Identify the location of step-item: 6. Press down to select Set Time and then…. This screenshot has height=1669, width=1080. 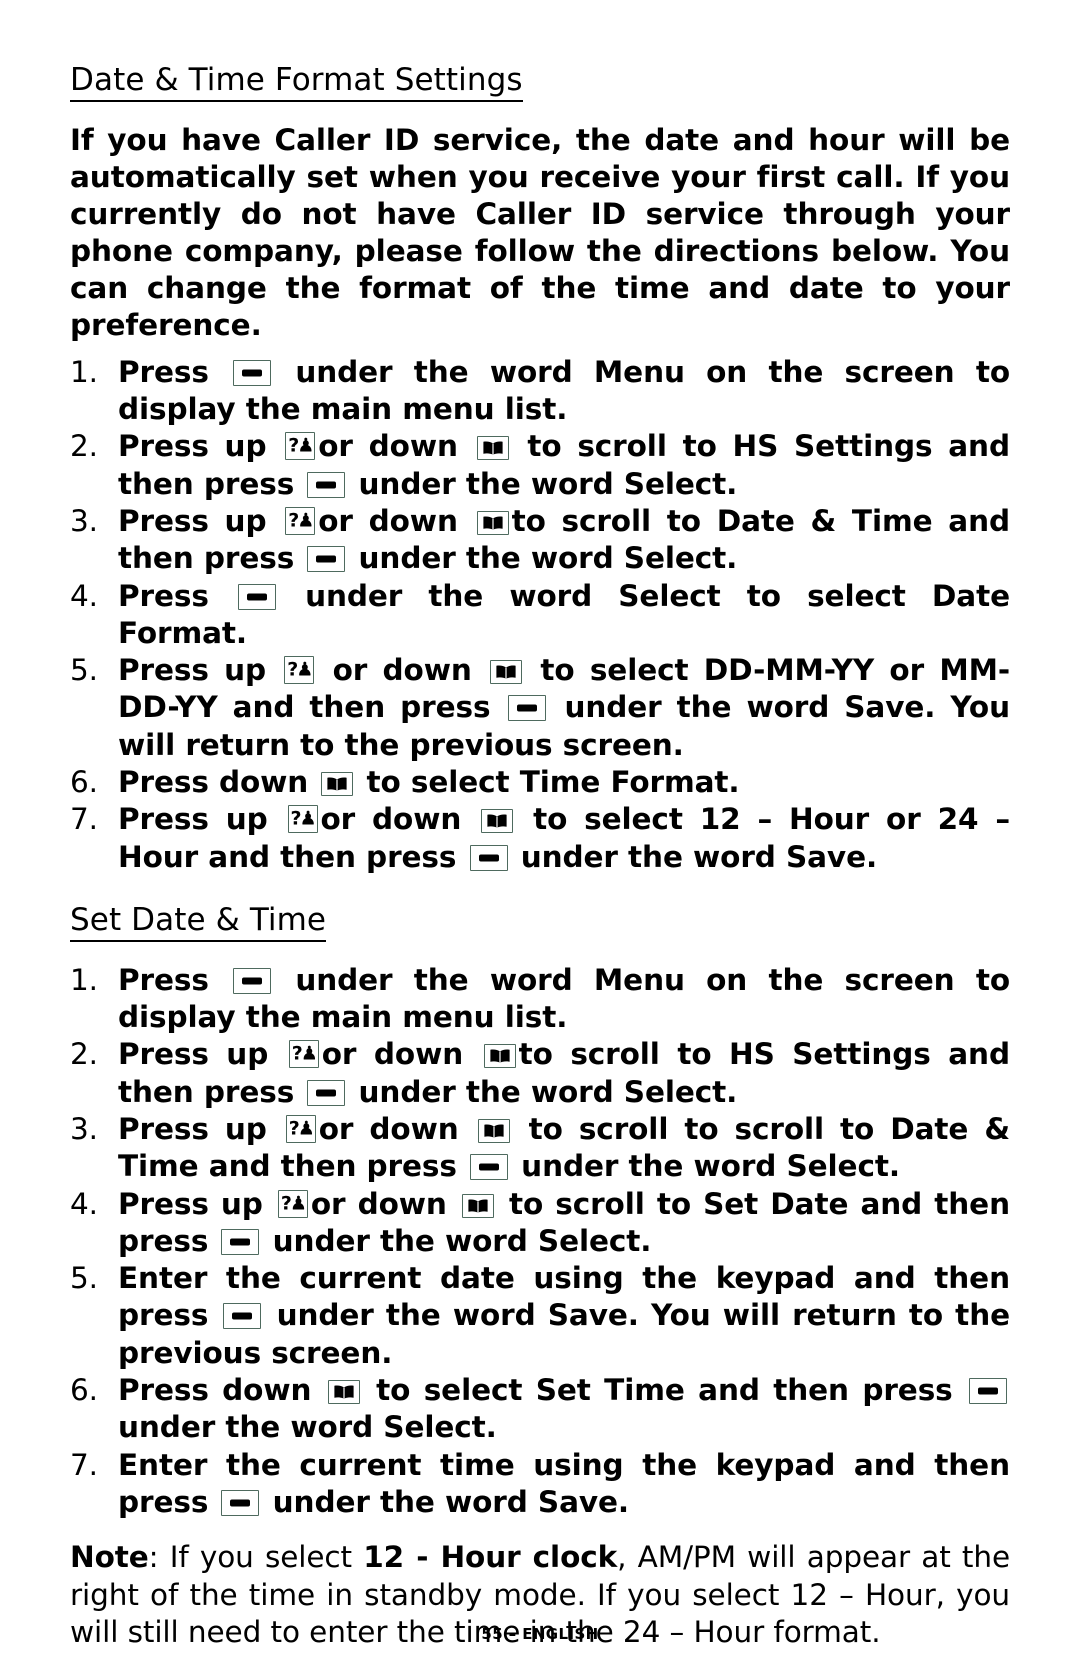
(540, 1409).